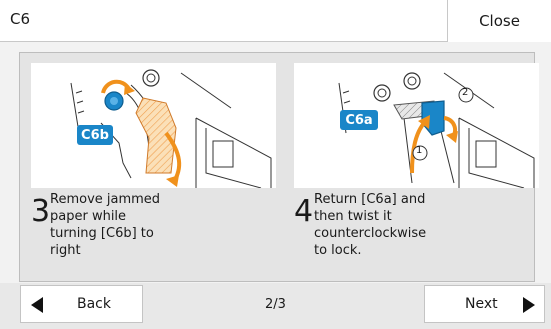  Describe the element at coordinates (151, 78) in the screenshot. I see `roller-icon` at that location.